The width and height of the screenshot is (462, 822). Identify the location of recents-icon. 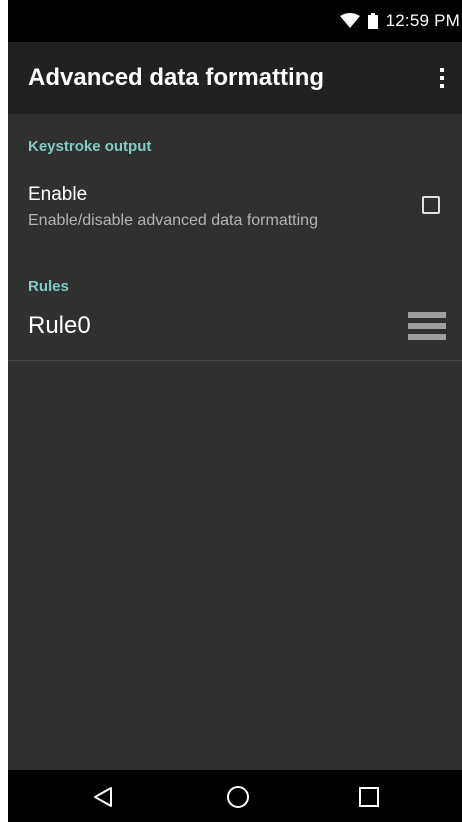
(369, 797).